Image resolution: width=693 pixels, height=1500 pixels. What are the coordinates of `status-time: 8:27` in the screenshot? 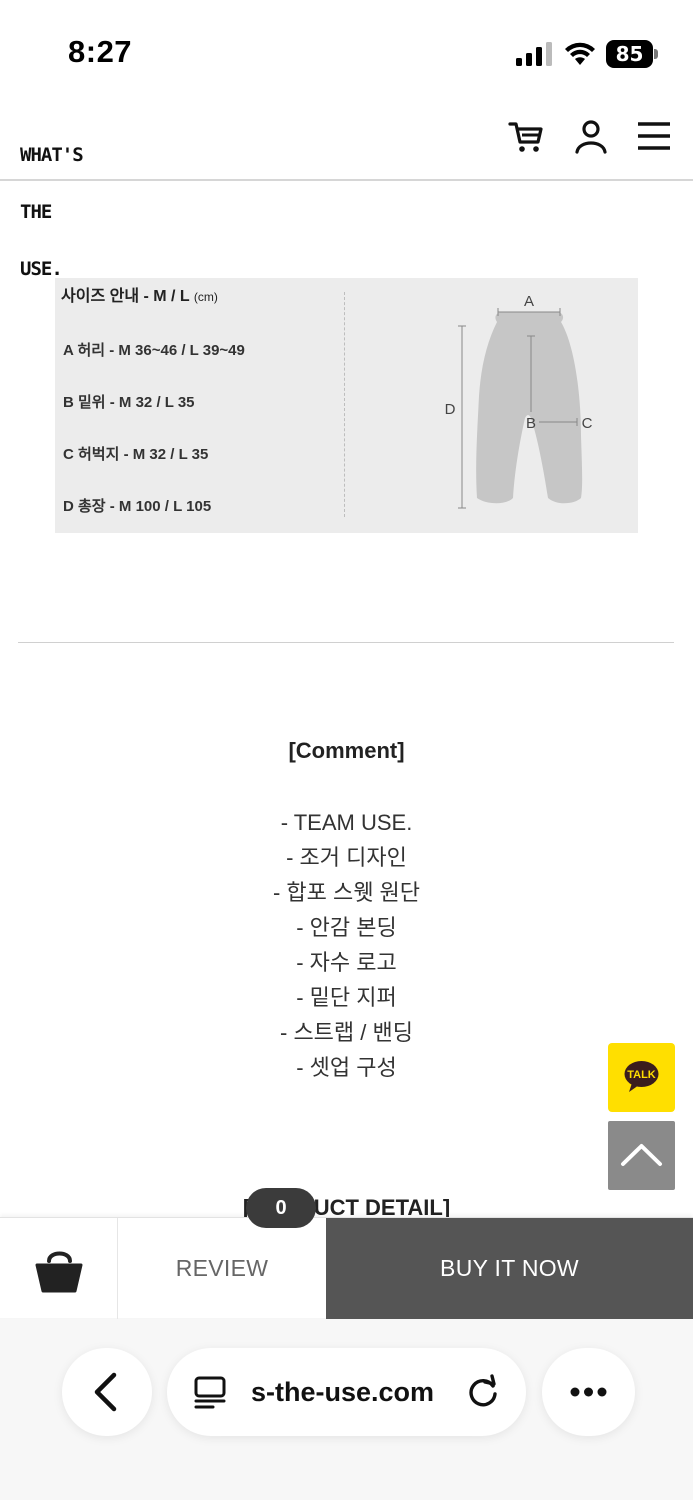 It's located at (100, 51).